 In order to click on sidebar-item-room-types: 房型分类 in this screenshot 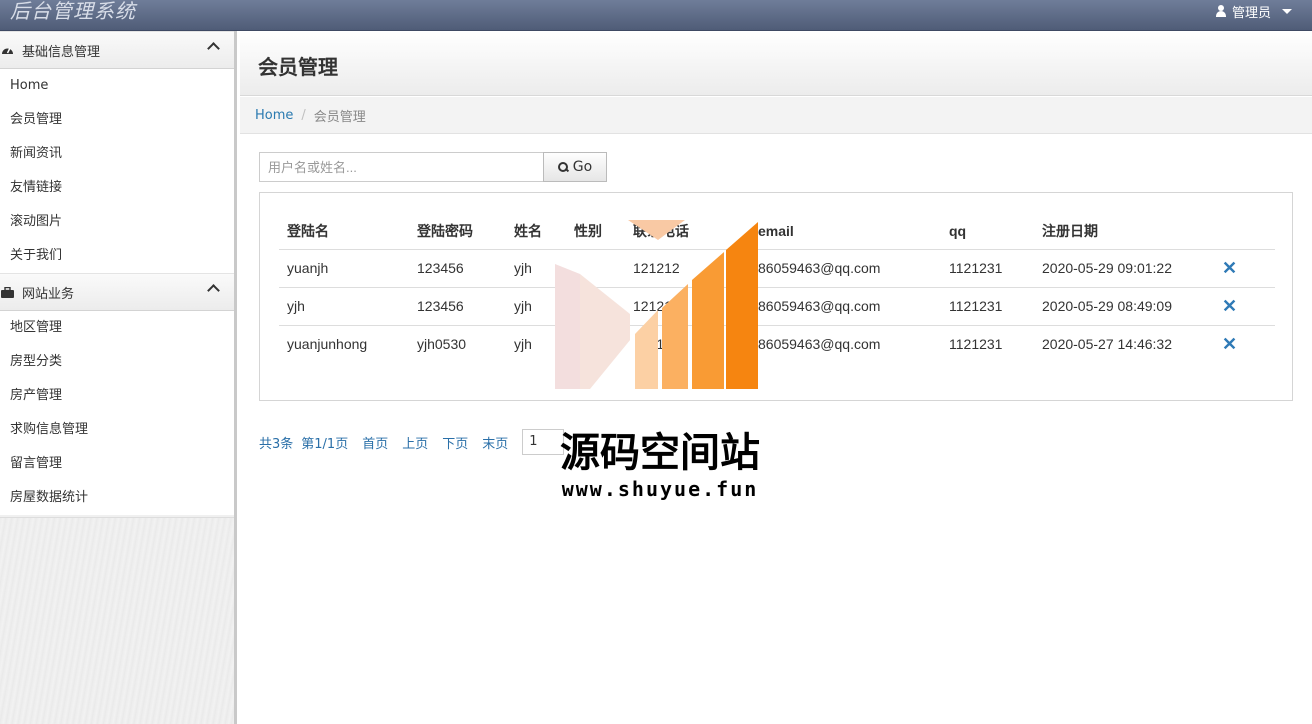, I will do `click(117, 362)`.